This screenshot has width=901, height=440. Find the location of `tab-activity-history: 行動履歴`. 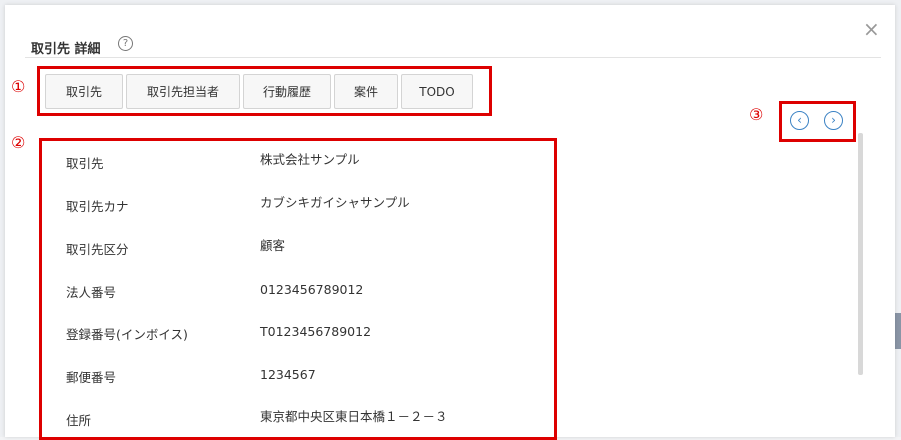

tab-activity-history: 行動履歴 is located at coordinates (287, 91).